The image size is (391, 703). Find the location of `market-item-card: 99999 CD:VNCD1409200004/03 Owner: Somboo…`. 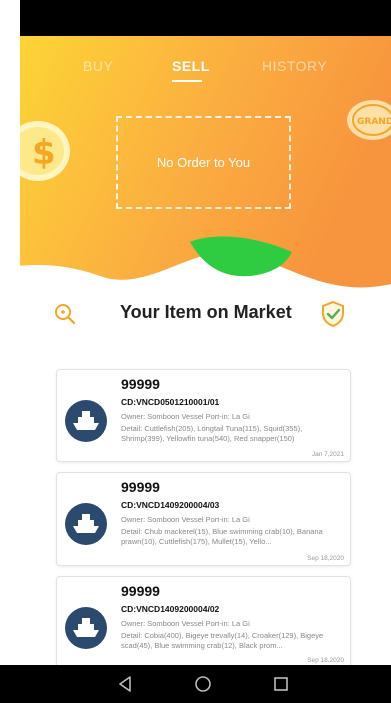

market-item-card: 99999 CD:VNCD1409200004/03 Owner: Somboo… is located at coordinates (203, 519).